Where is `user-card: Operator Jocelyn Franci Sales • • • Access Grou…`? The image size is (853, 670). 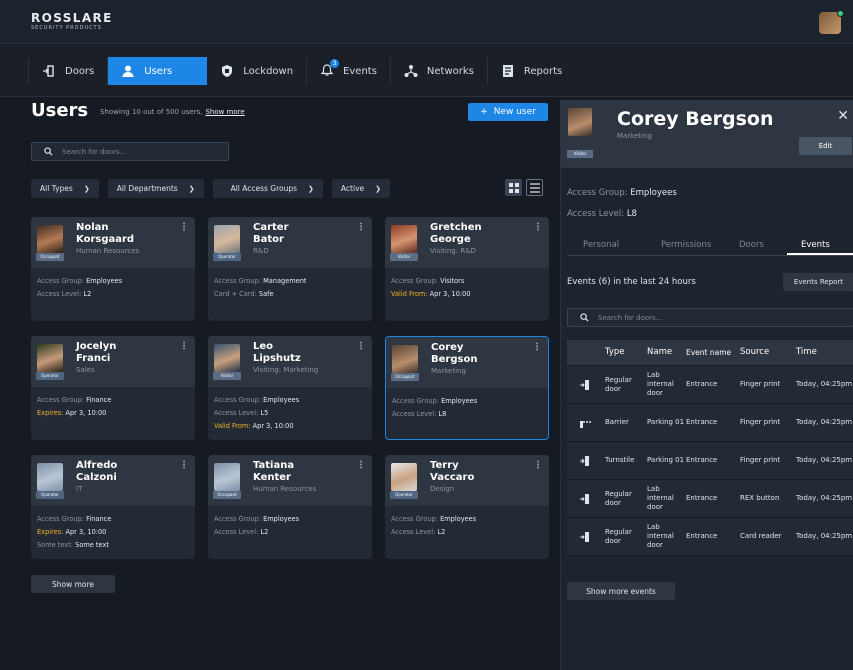 user-card: Operator Jocelyn Franci Sales • • • Access Grou… is located at coordinates (113, 388).